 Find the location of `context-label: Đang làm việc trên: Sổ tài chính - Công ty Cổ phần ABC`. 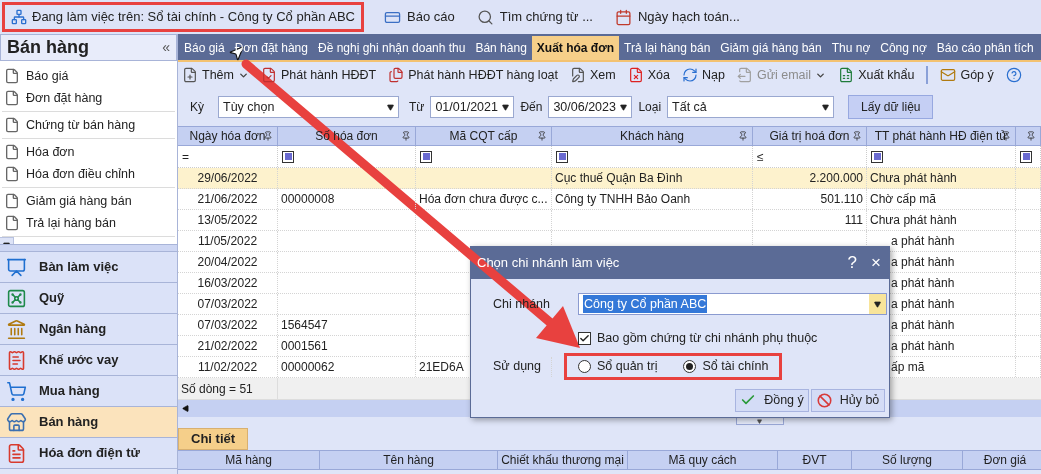

context-label: Đang làm việc trên: Sổ tài chính - Công ty Cổ phần ABC is located at coordinates (193, 17).